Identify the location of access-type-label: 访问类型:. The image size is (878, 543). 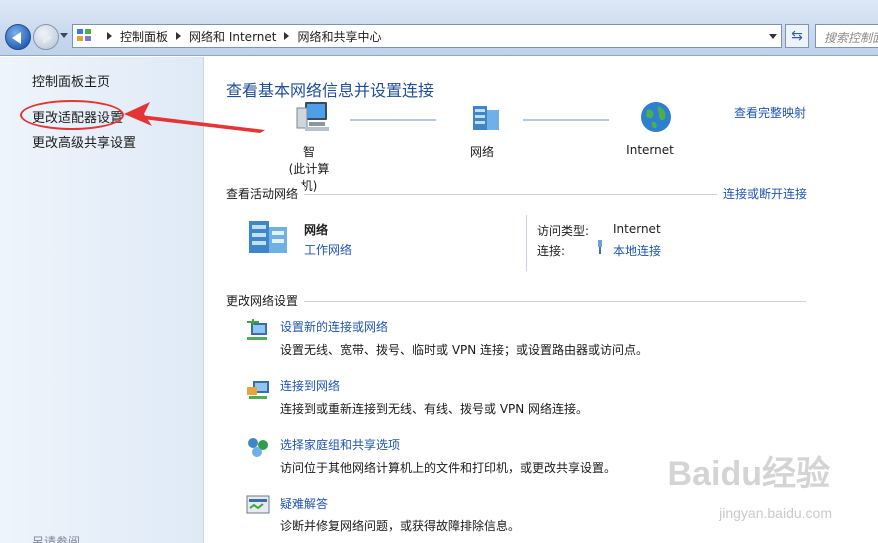
(563, 231).